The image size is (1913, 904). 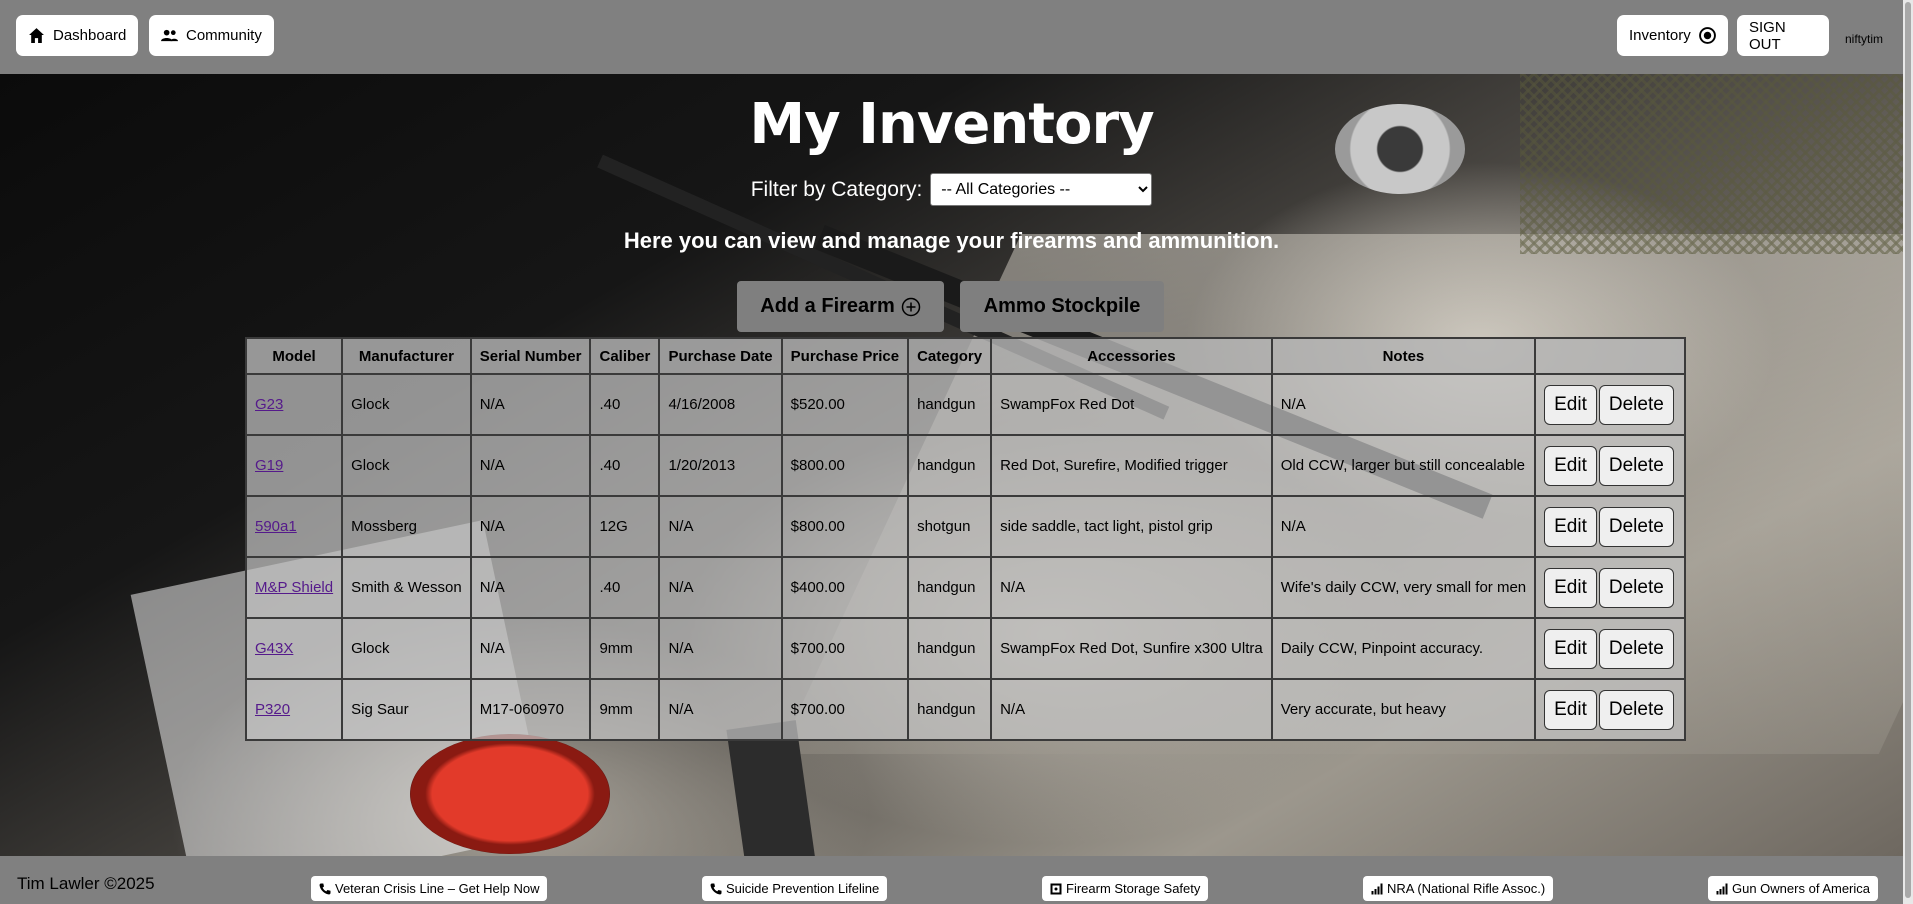 I want to click on community-button: Community, so click(x=211, y=35).